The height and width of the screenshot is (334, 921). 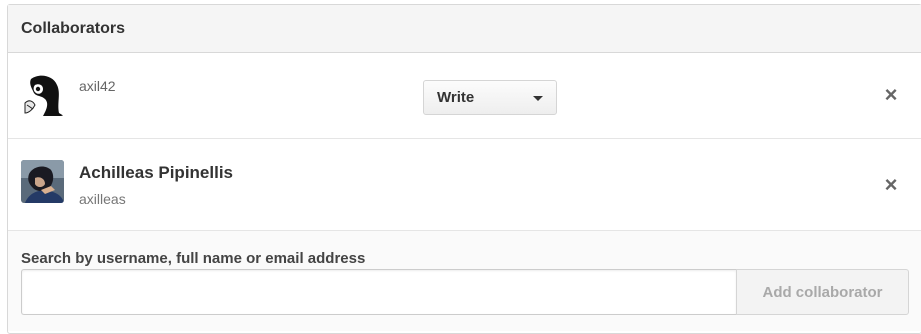 I want to click on collaborator-username: axilleas, so click(x=102, y=199).